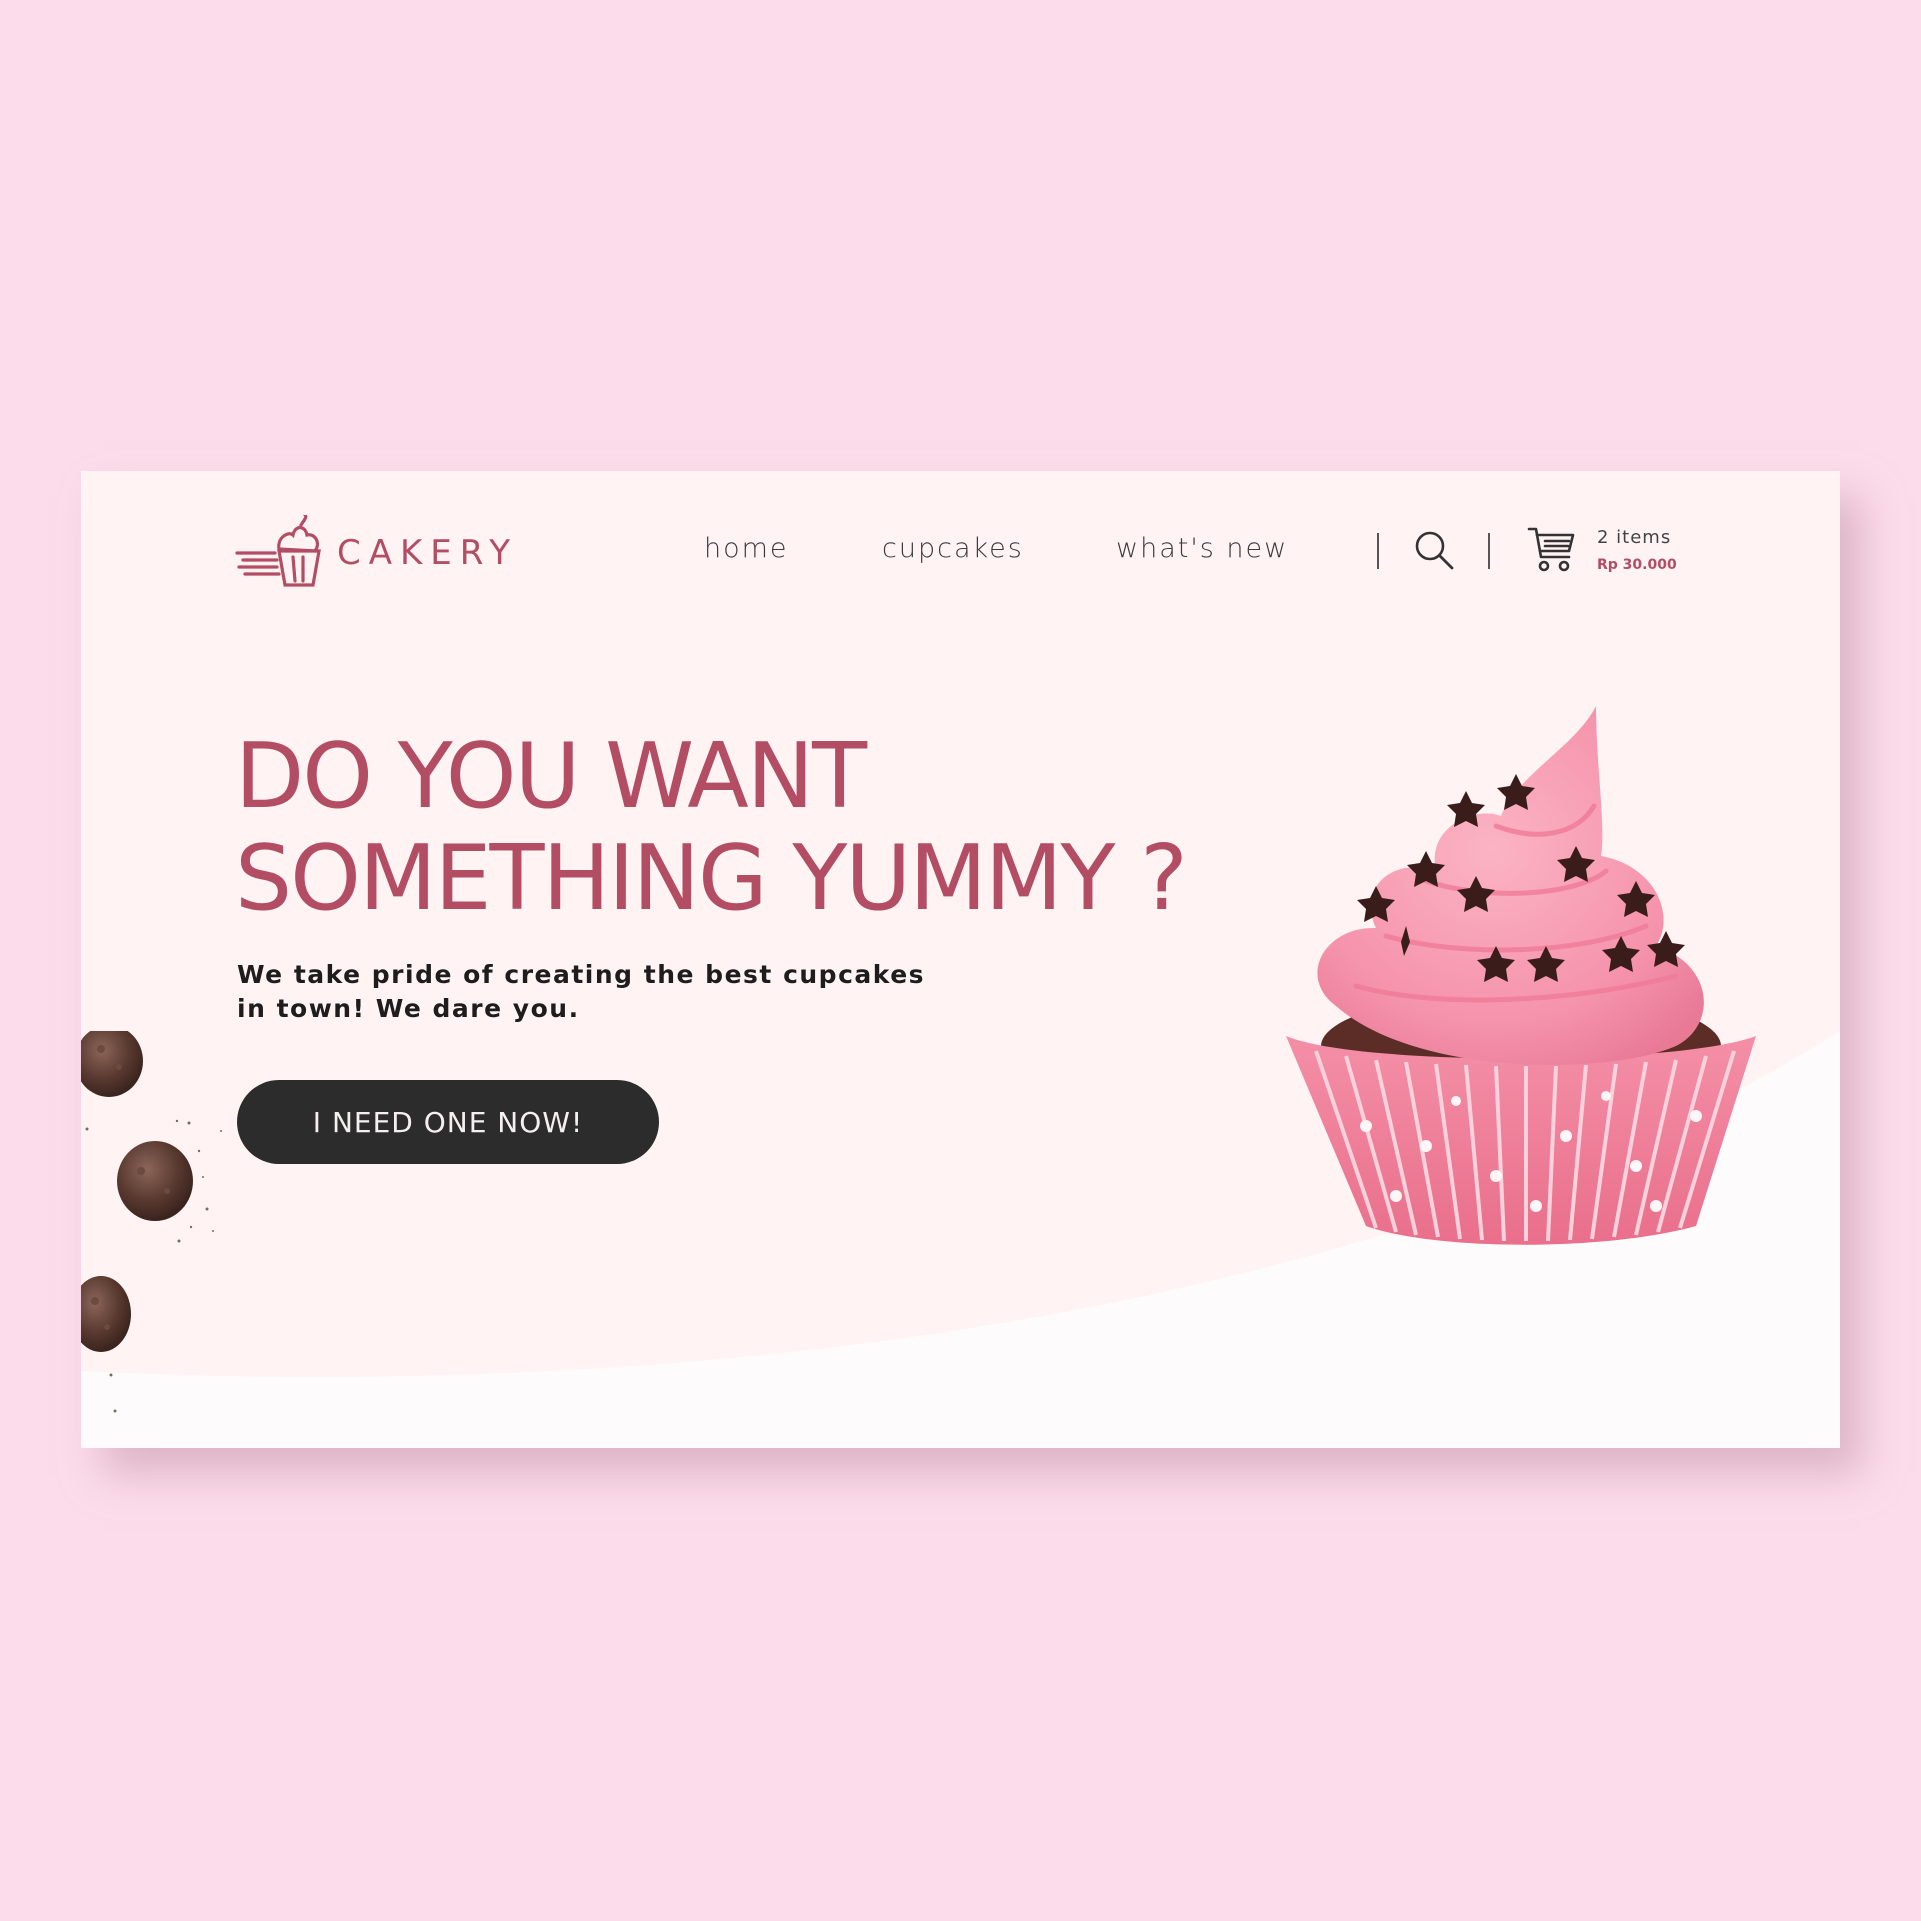 This screenshot has width=1921, height=1921. I want to click on brand-name: CAKERY, so click(427, 553).